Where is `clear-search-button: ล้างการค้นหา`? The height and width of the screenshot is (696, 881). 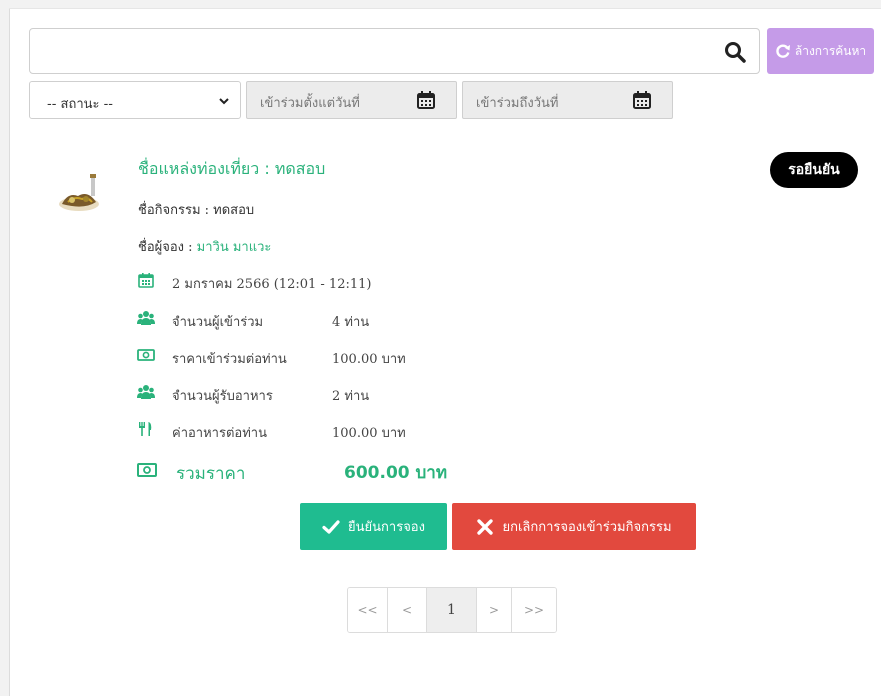
clear-search-button: ล้างการค้นหา is located at coordinates (820, 51).